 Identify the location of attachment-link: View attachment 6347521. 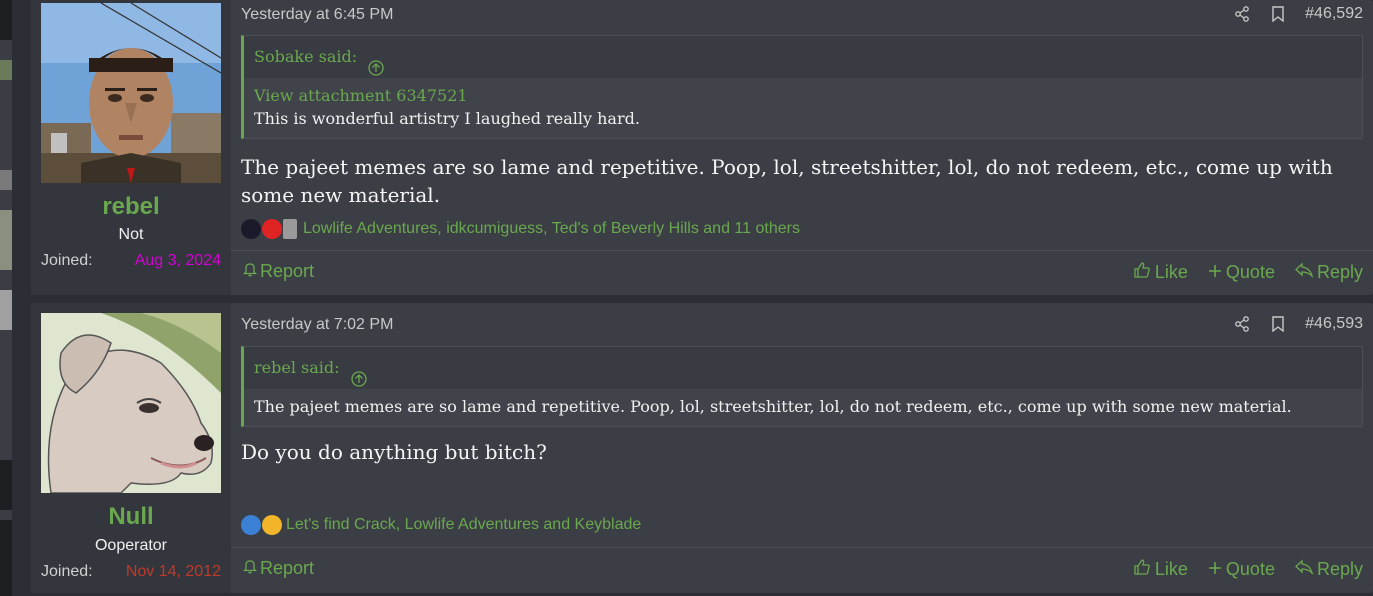
(803, 95).